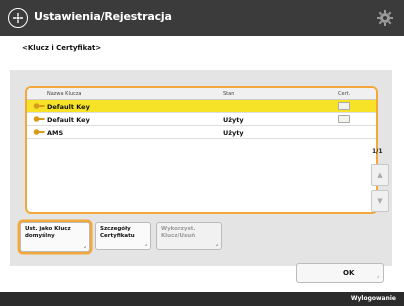 This screenshot has height=306, width=404. What do you see at coordinates (178, 232) in the screenshot?
I see `delete-key-label: Wykorzyst. Klucz/Usuń` at bounding box center [178, 232].